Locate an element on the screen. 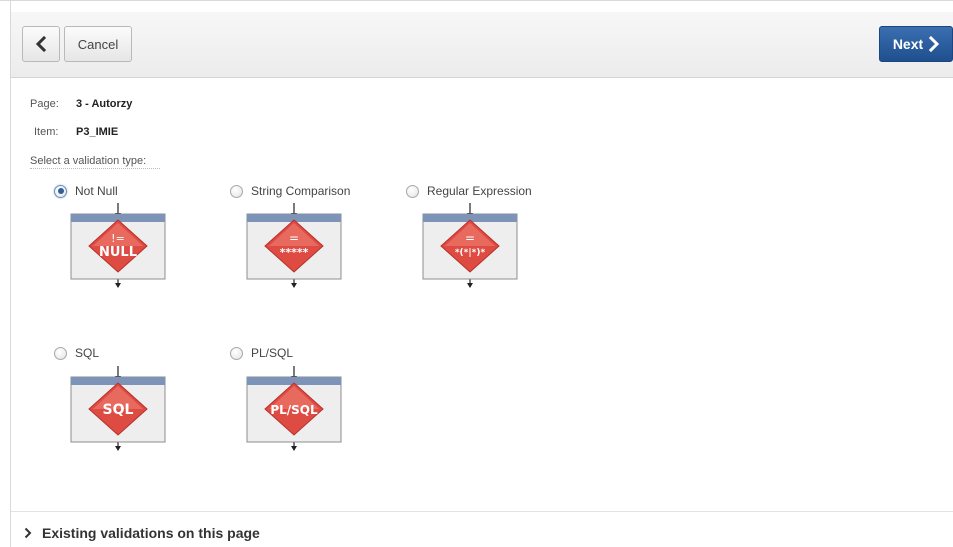 Image resolution: width=953 pixels, height=547 pixels. page-value: 3 - Autorzy is located at coordinates (104, 104).